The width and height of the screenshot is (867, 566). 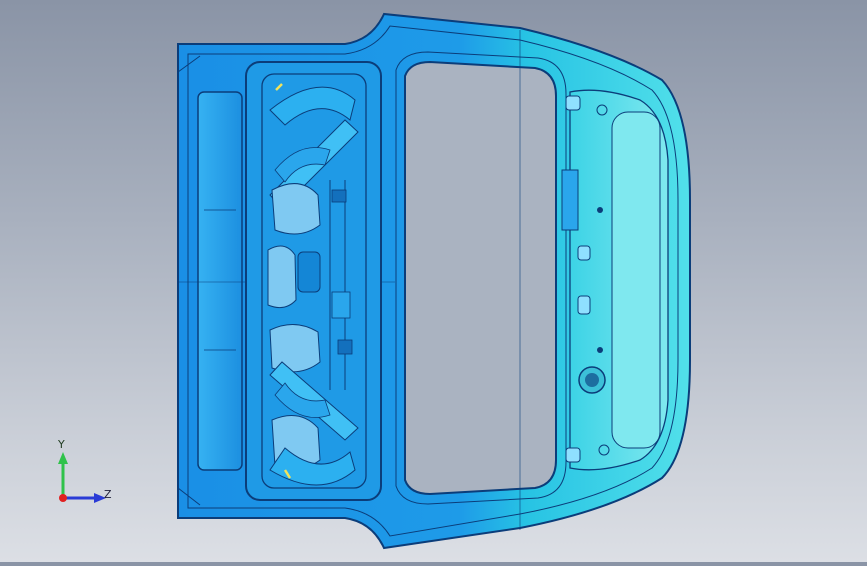 I want to click on center-cutout-mid, so click(x=282, y=277).